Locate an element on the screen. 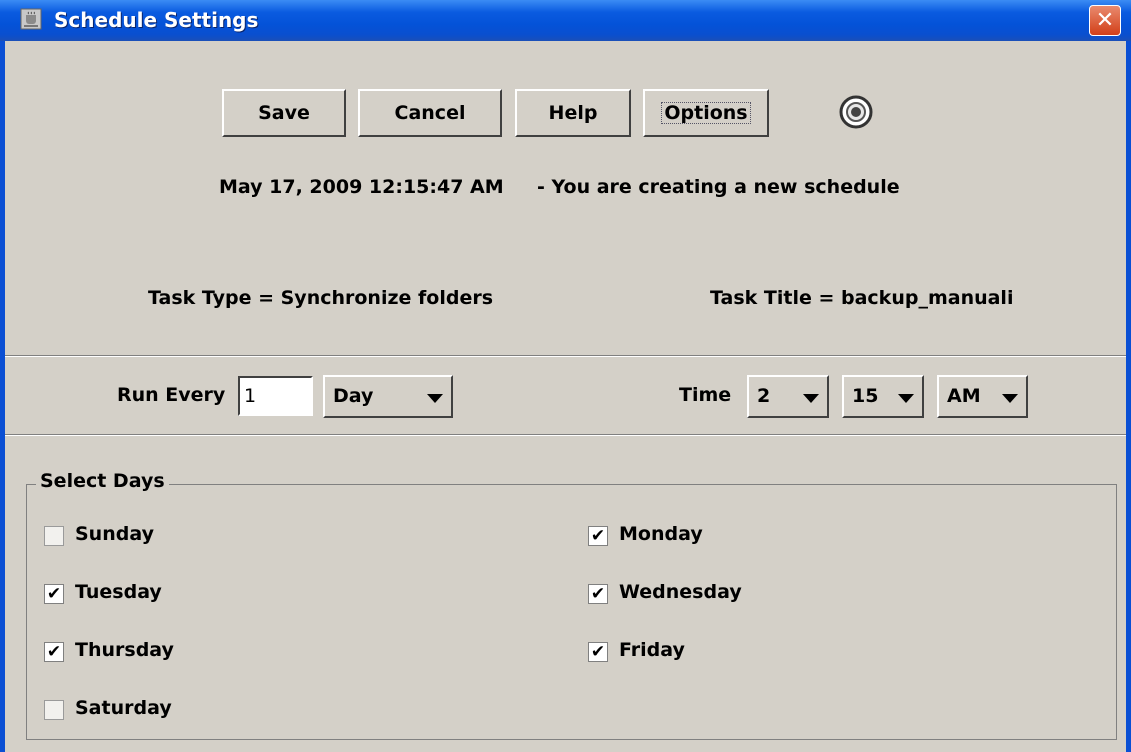 The width and height of the screenshot is (1131, 752). minute-select: 15 is located at coordinates (883, 396).